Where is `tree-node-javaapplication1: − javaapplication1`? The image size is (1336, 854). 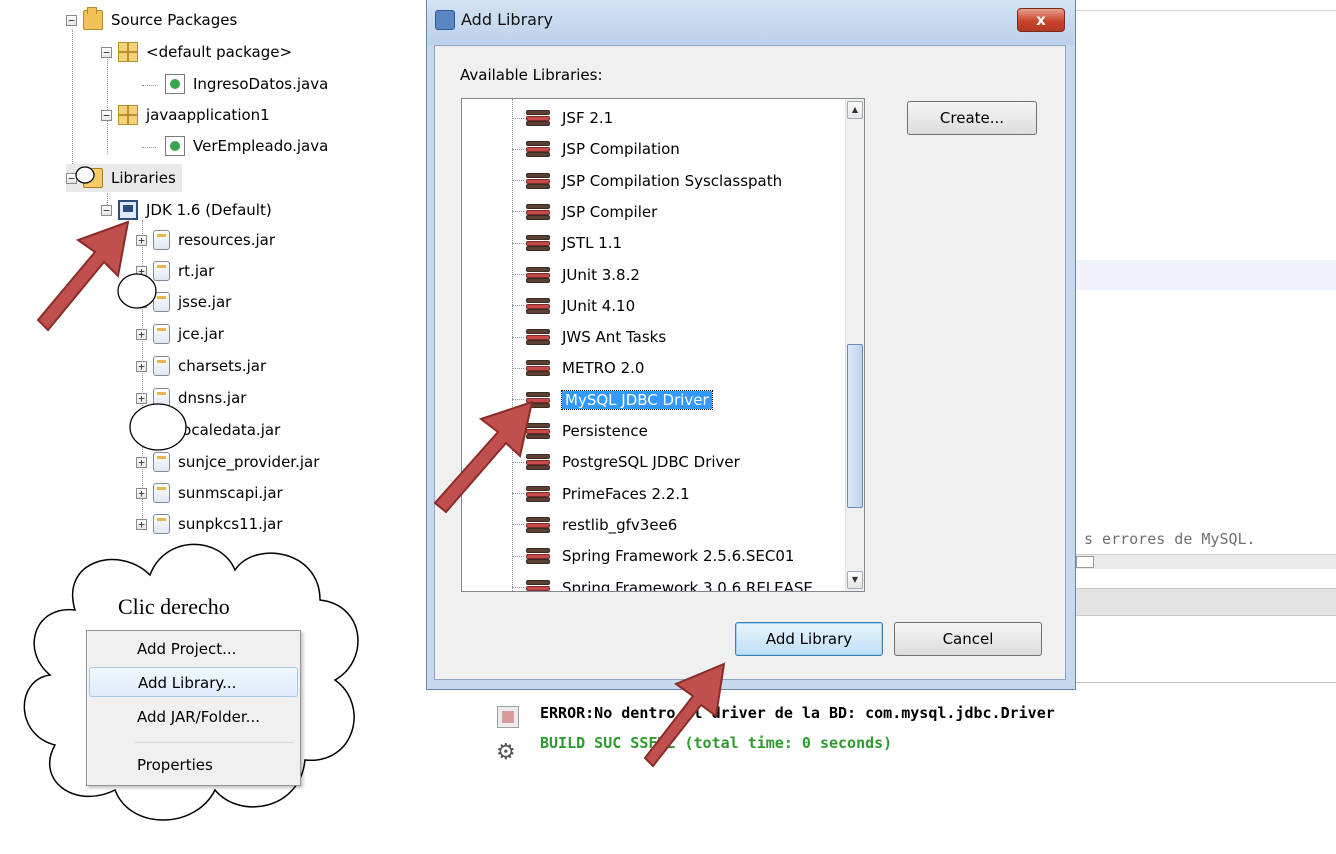 tree-node-javaapplication1: − javaapplication1 is located at coordinates (185, 115).